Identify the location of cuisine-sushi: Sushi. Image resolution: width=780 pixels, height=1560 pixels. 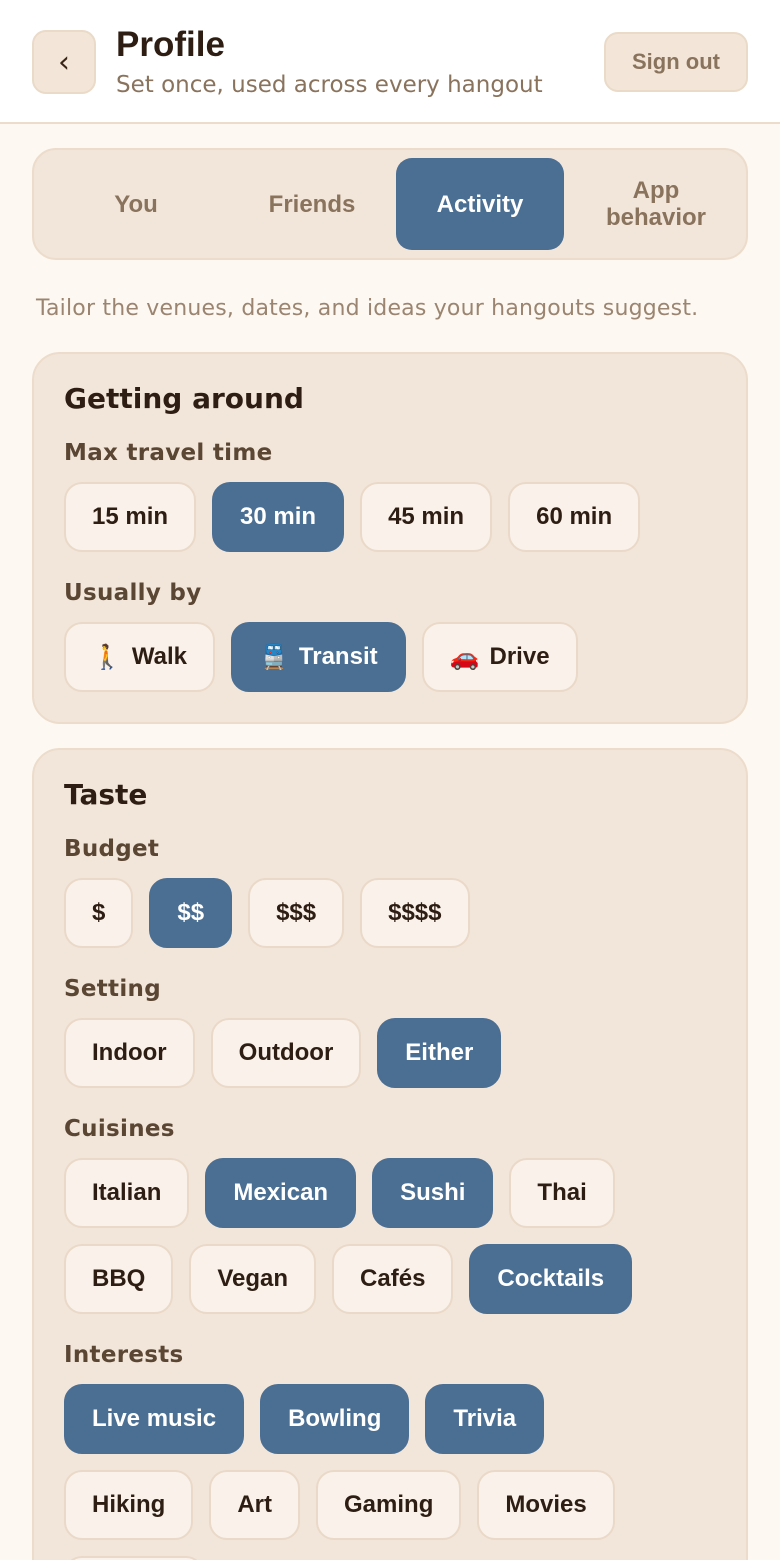
(433, 1193).